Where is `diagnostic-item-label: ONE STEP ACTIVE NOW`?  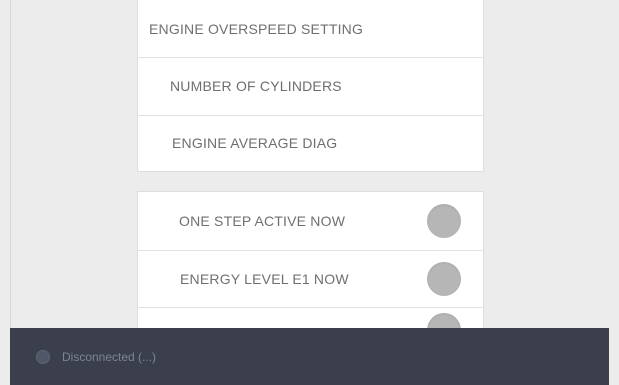
diagnostic-item-label: ONE STEP ACTIVE NOW is located at coordinates (262, 221).